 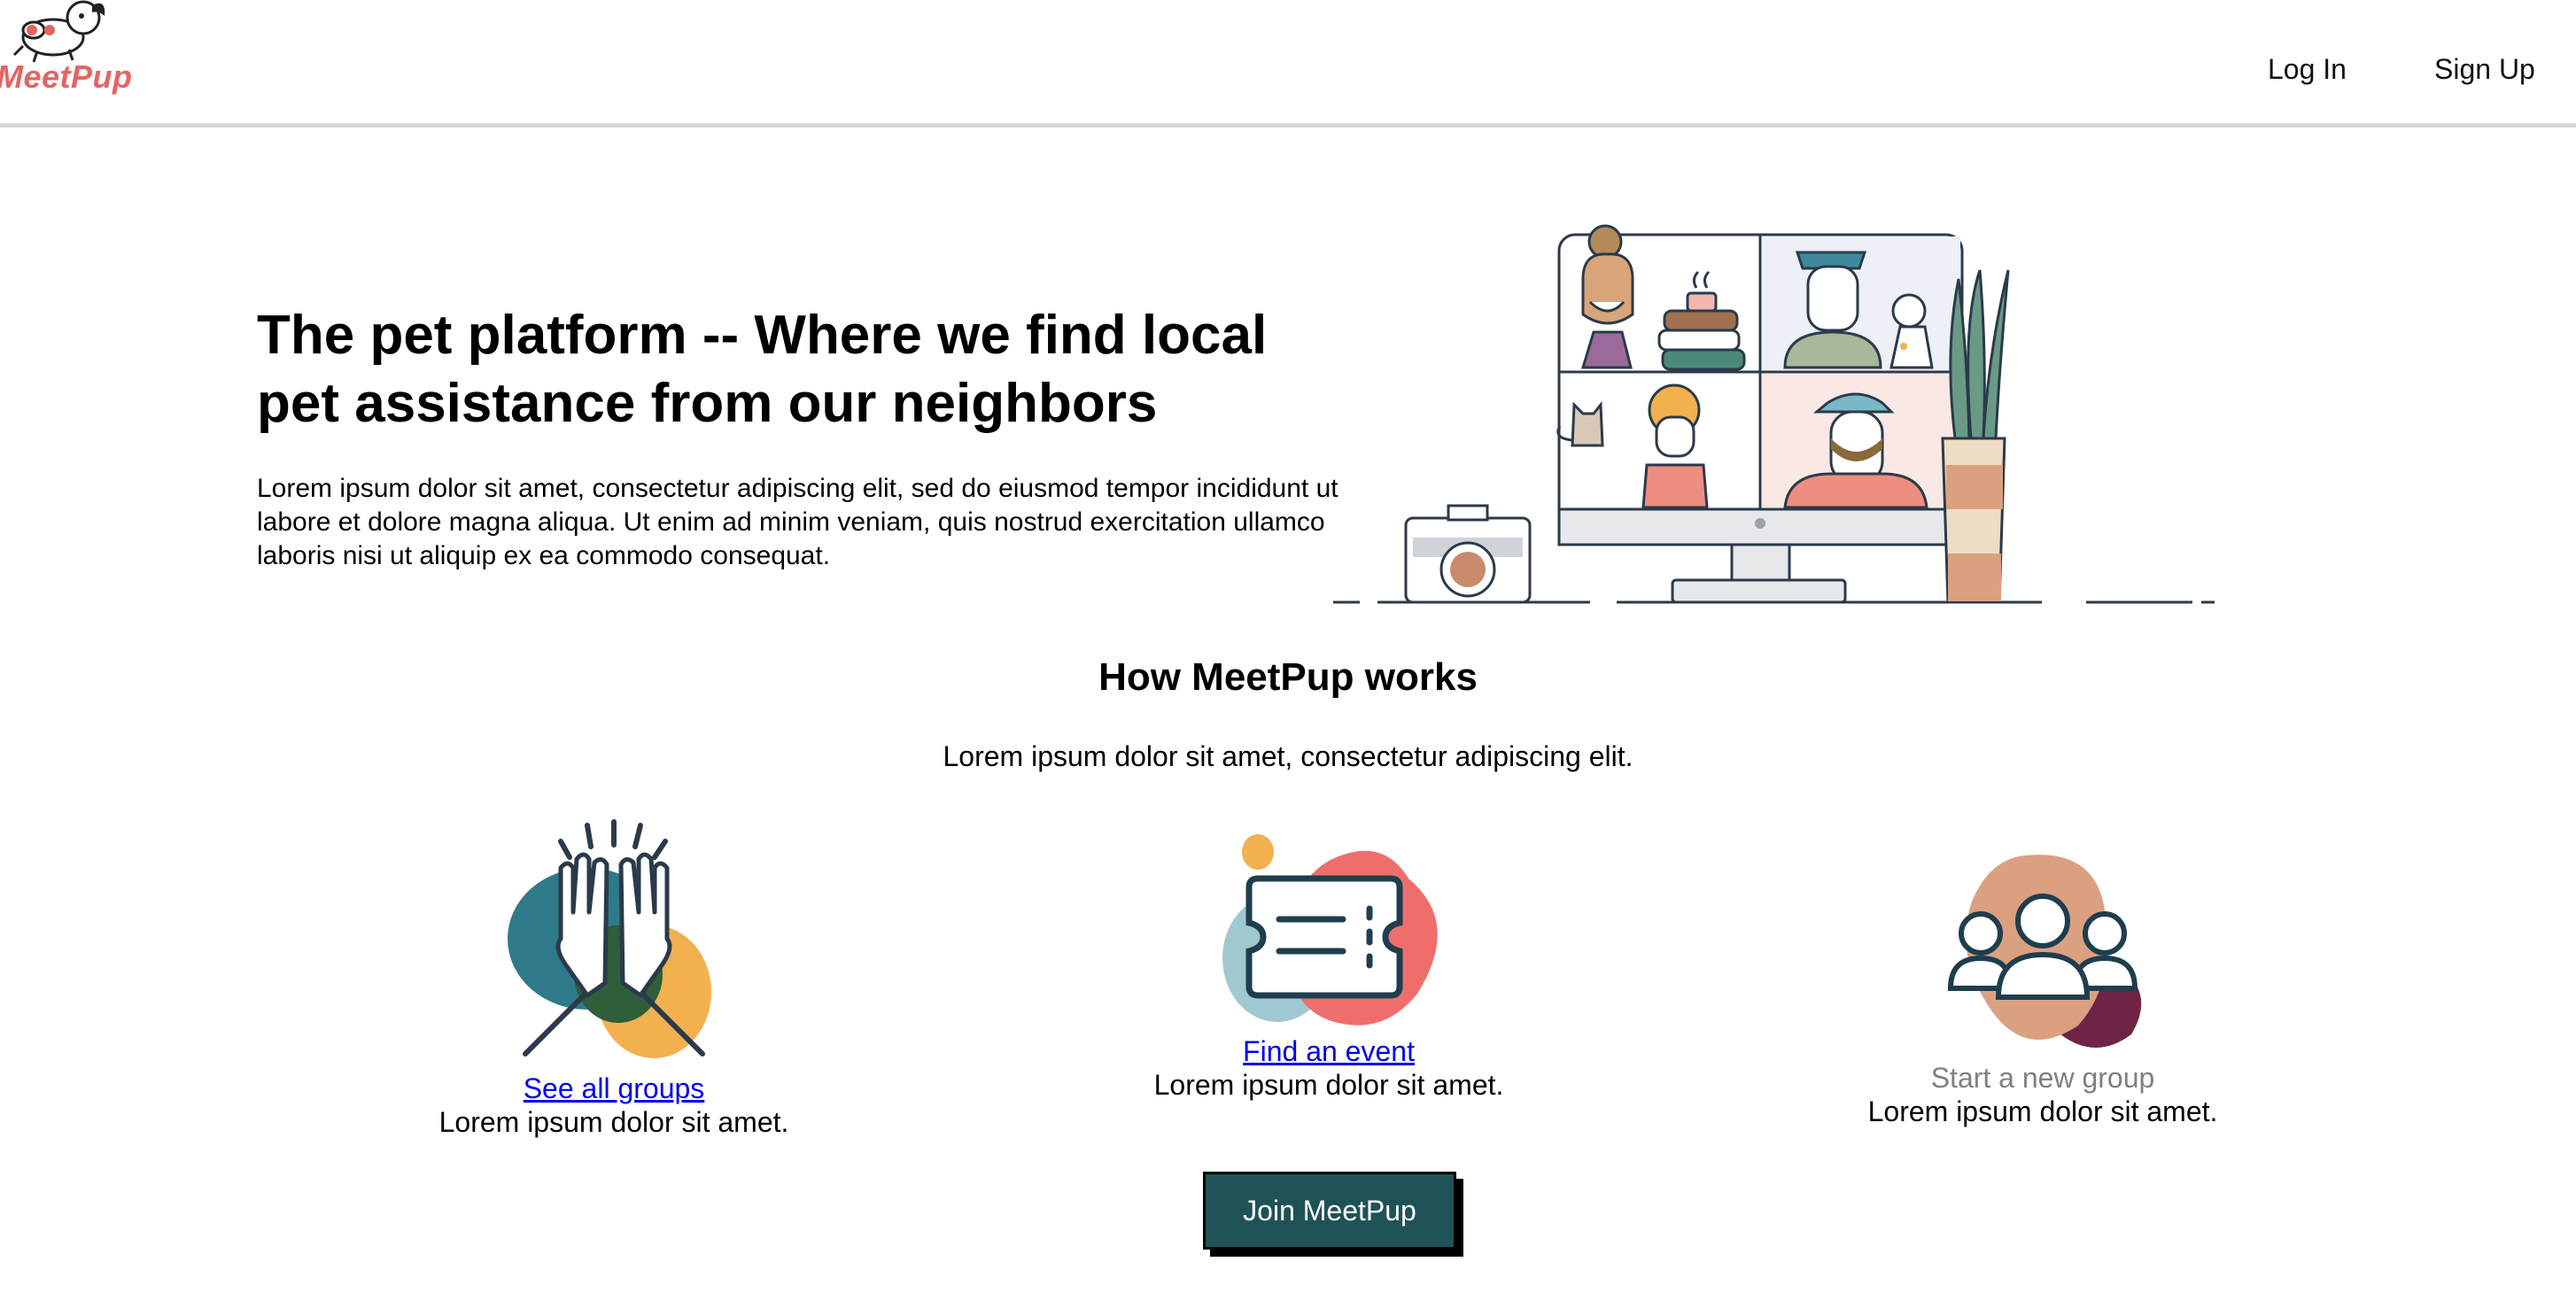 I want to click on start-new-group-label: Start a new group, so click(x=2042, y=1078).